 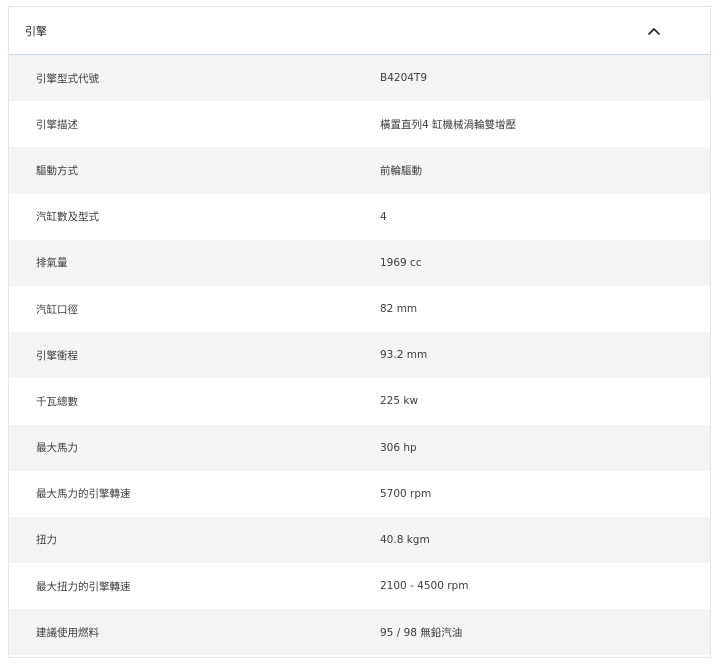 I want to click on spec-value: 1969 cc, so click(x=401, y=262).